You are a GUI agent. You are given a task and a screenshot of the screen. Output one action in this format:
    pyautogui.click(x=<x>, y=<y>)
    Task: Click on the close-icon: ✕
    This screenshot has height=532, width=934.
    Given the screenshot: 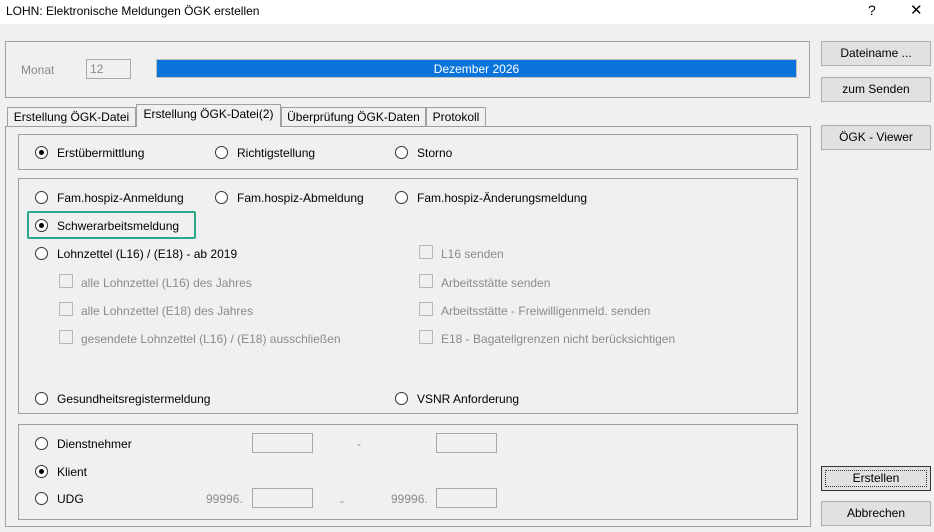 What is the action you would take?
    pyautogui.click(x=916, y=10)
    